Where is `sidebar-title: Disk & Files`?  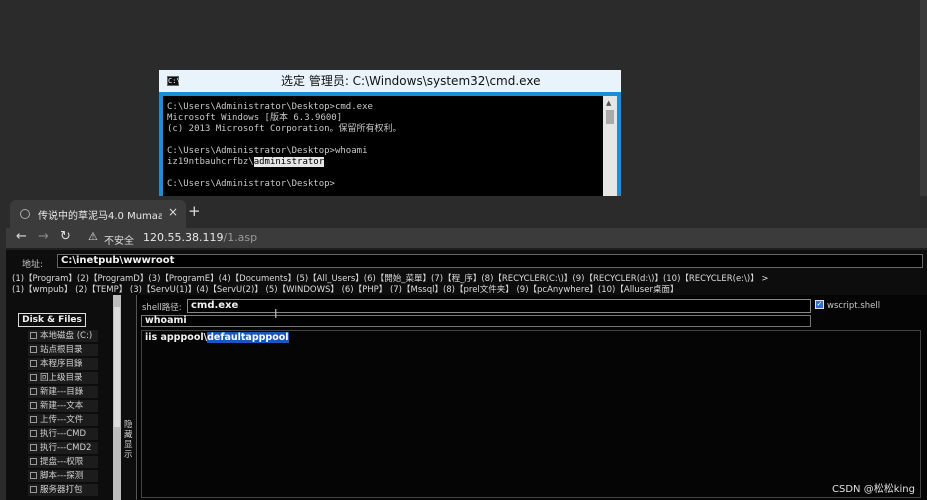
sidebar-title: Disk & Files is located at coordinates (52, 320).